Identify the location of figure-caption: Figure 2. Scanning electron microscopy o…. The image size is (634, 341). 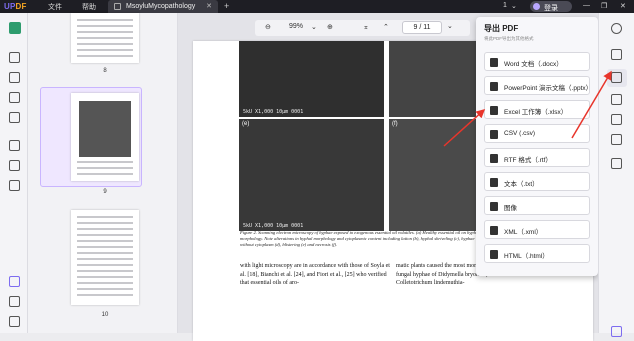
(360, 238).